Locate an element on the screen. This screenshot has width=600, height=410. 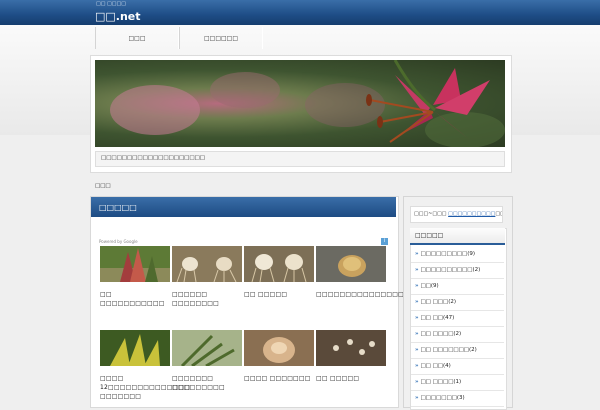
category-label: □□ is located at coordinates (425, 286).